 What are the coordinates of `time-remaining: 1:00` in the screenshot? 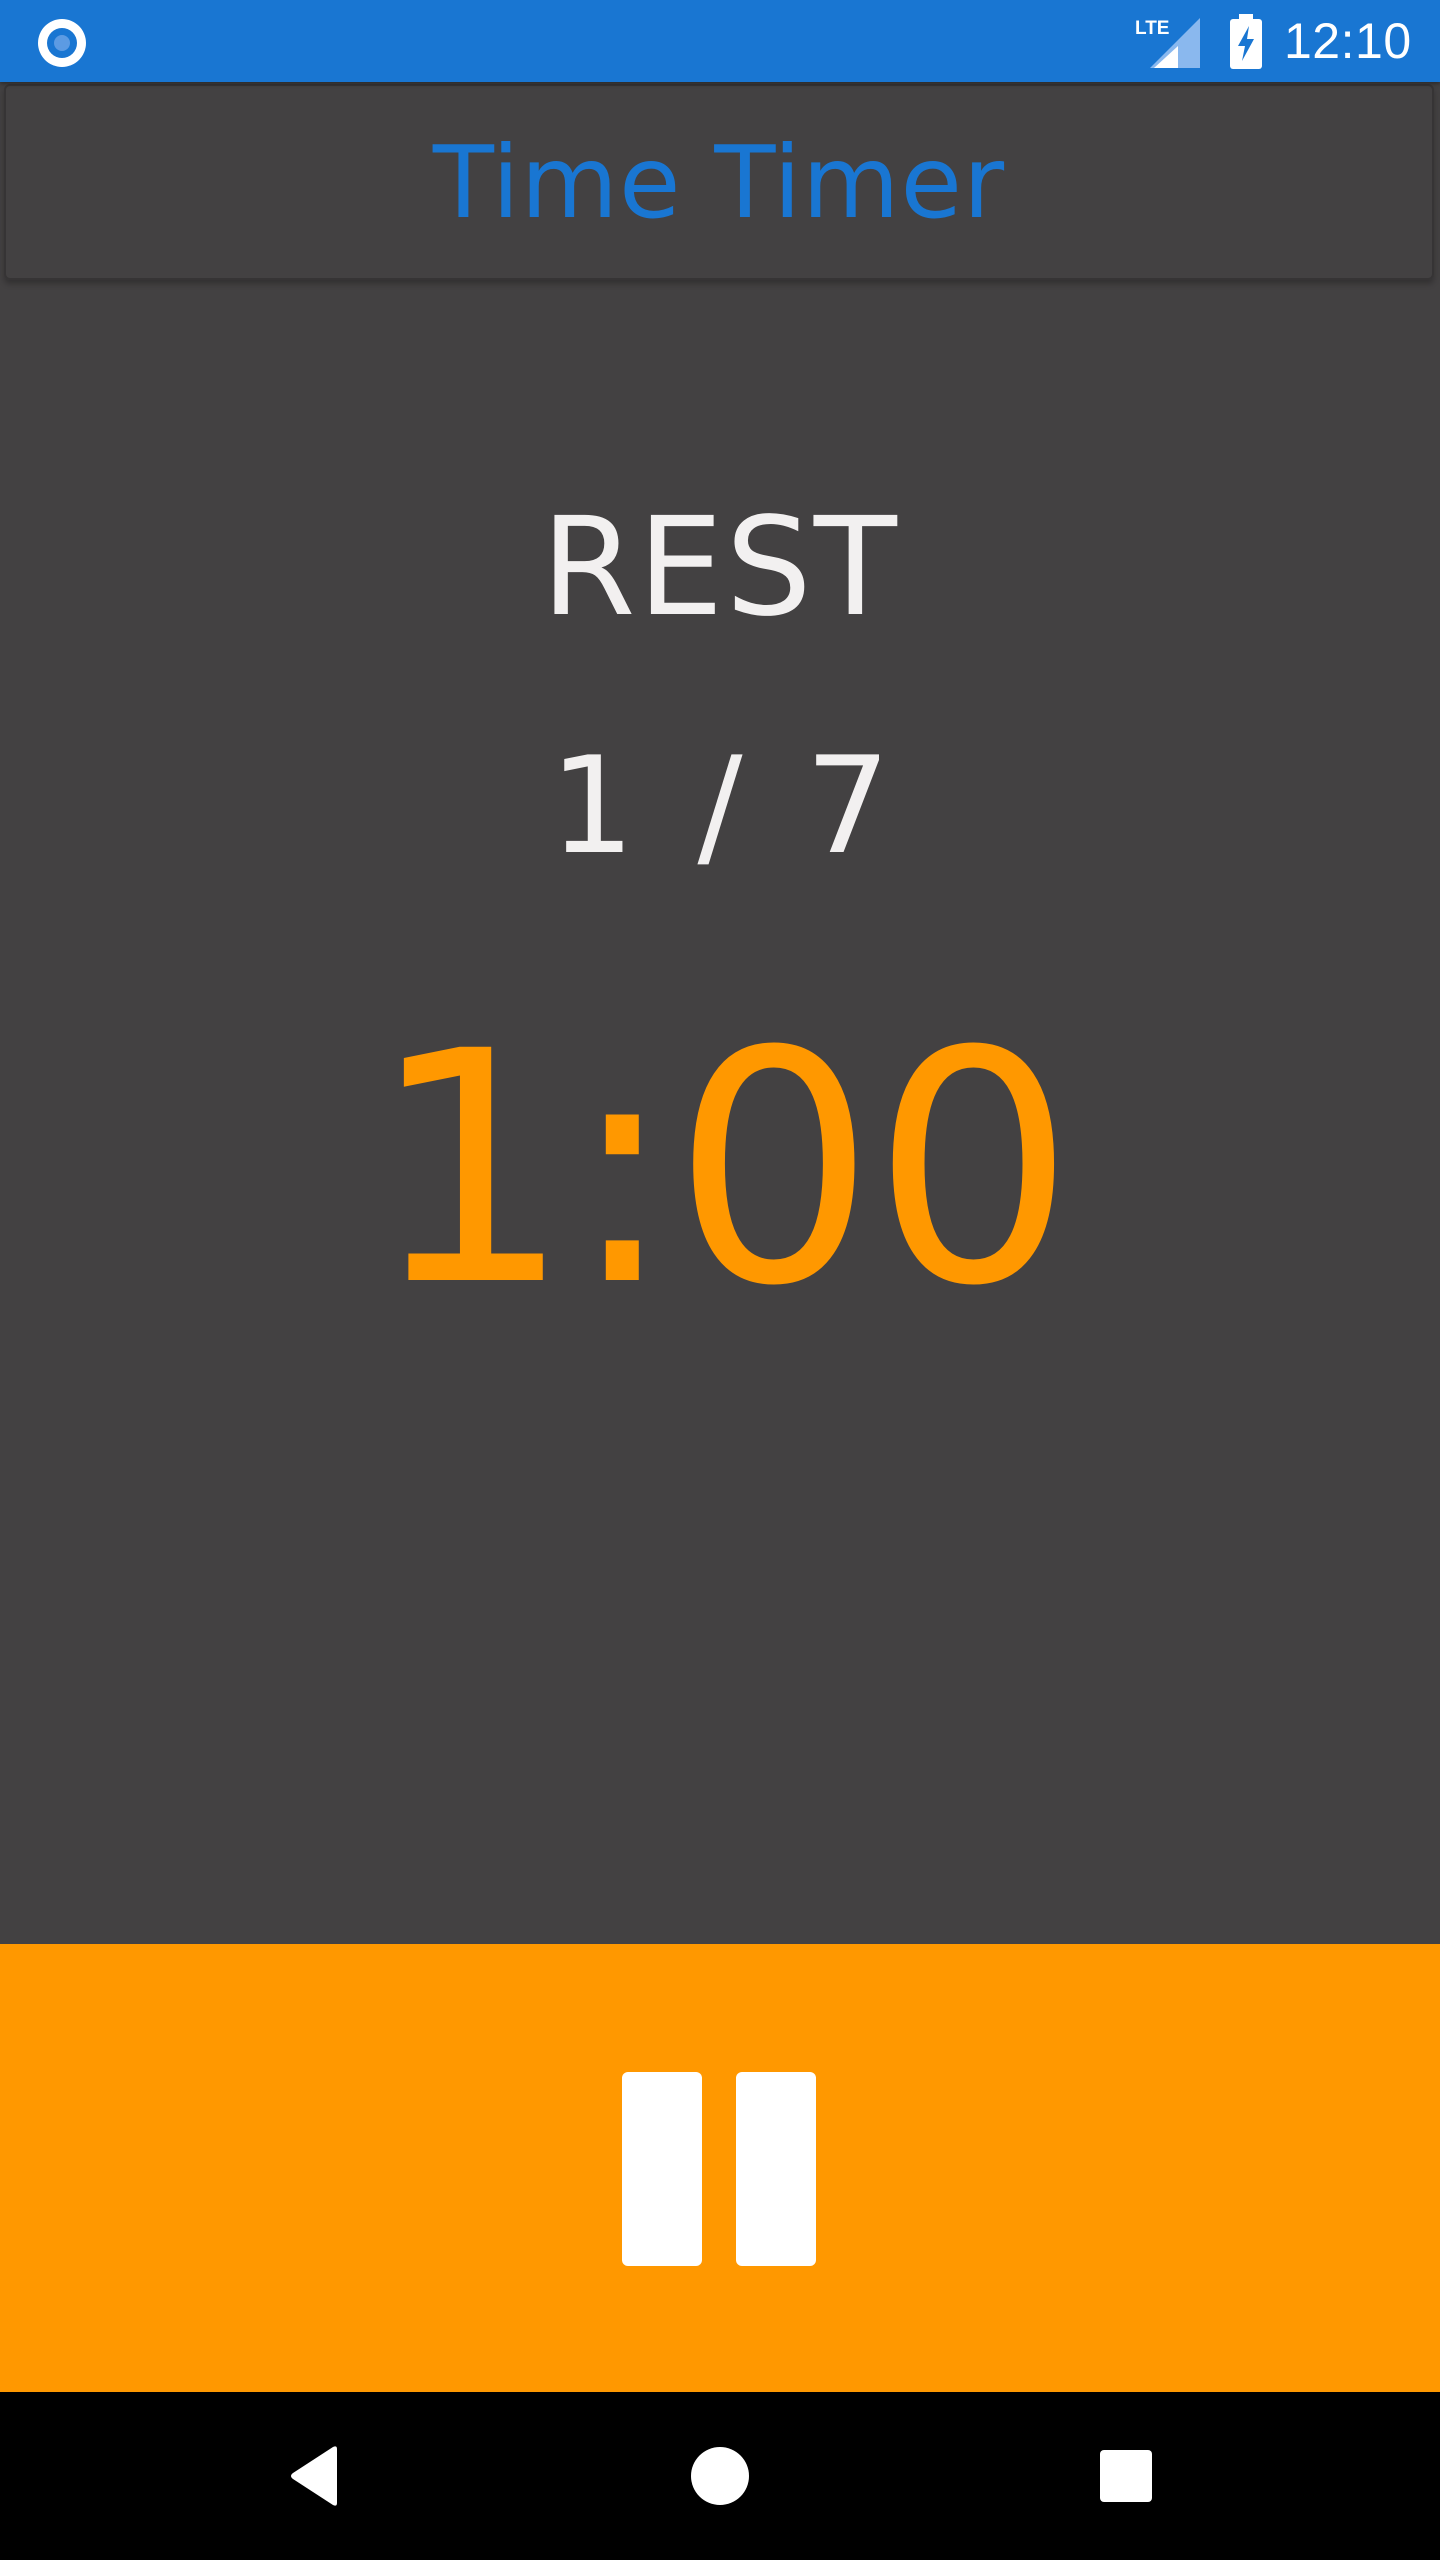 It's located at (722, 1170).